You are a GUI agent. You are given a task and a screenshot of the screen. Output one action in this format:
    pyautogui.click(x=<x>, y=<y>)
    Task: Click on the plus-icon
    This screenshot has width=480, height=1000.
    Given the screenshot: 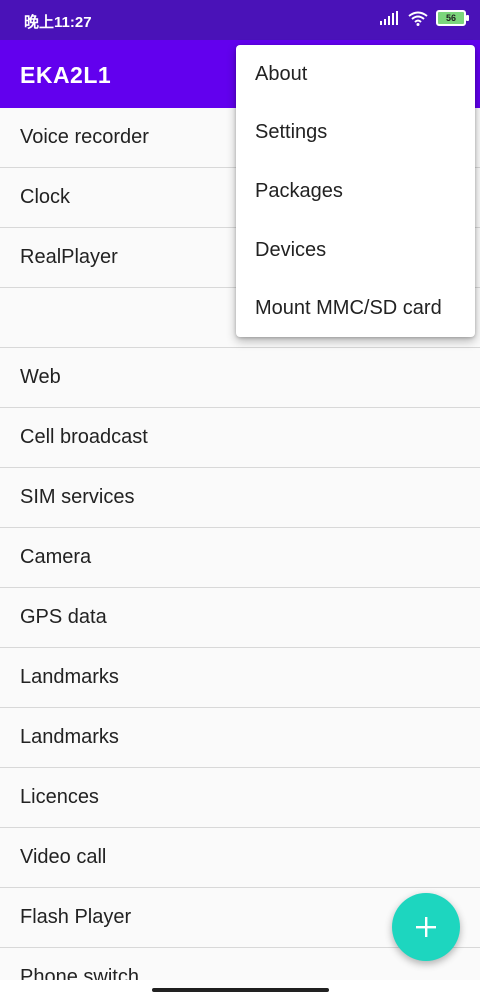 What is the action you would take?
    pyautogui.click(x=426, y=927)
    